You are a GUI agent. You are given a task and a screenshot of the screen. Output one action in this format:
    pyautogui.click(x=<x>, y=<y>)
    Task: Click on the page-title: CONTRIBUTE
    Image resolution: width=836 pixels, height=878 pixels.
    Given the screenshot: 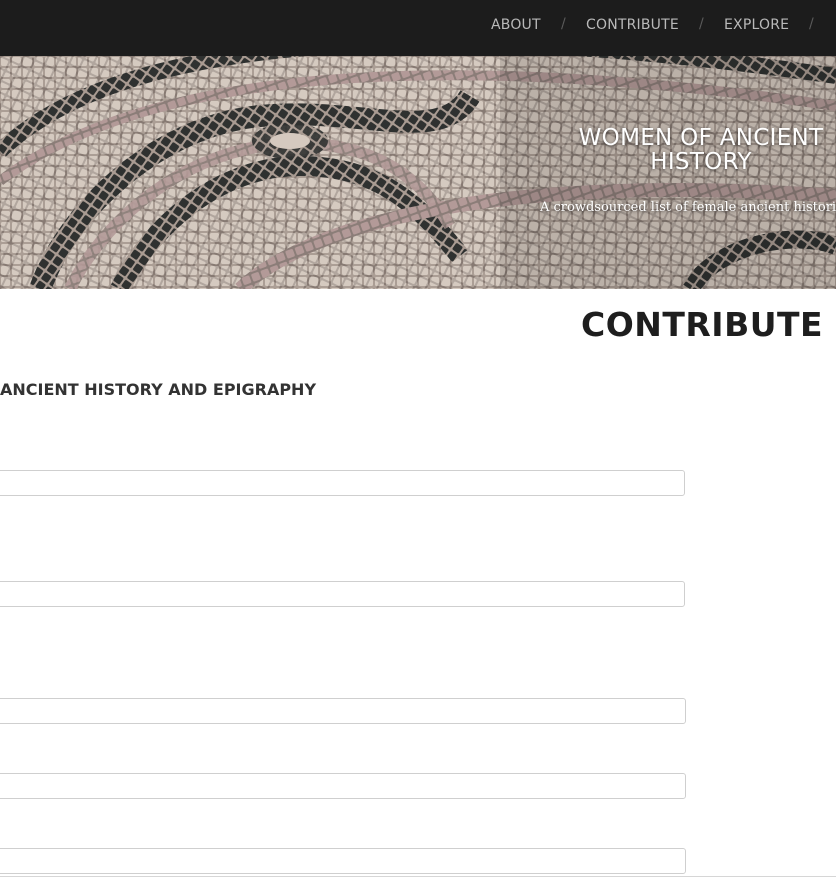 What is the action you would take?
    pyautogui.click(x=702, y=324)
    